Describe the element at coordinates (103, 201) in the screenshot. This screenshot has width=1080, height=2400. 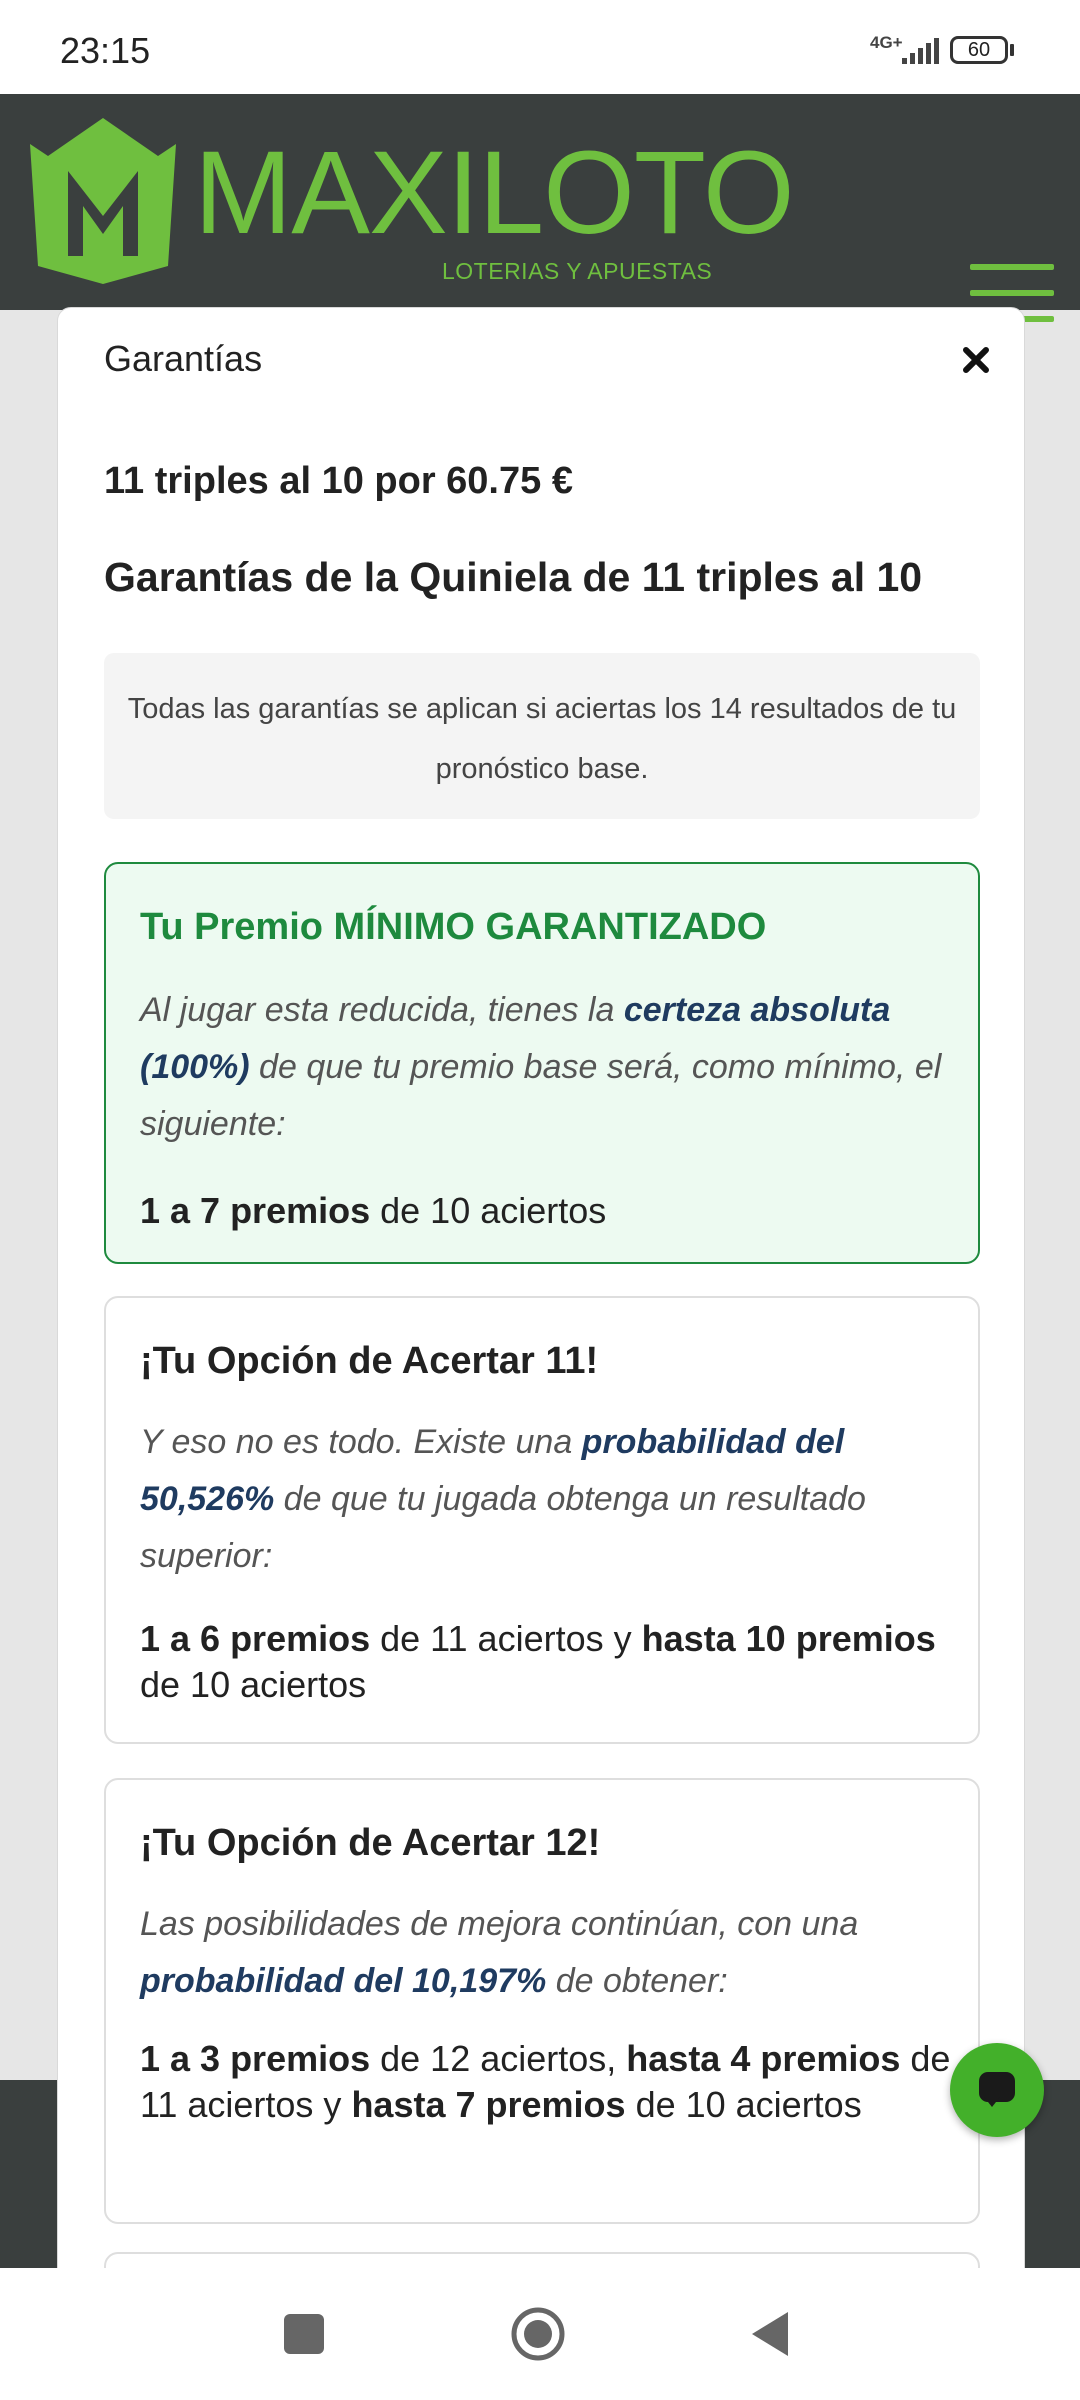
I see `logo-icon` at that location.